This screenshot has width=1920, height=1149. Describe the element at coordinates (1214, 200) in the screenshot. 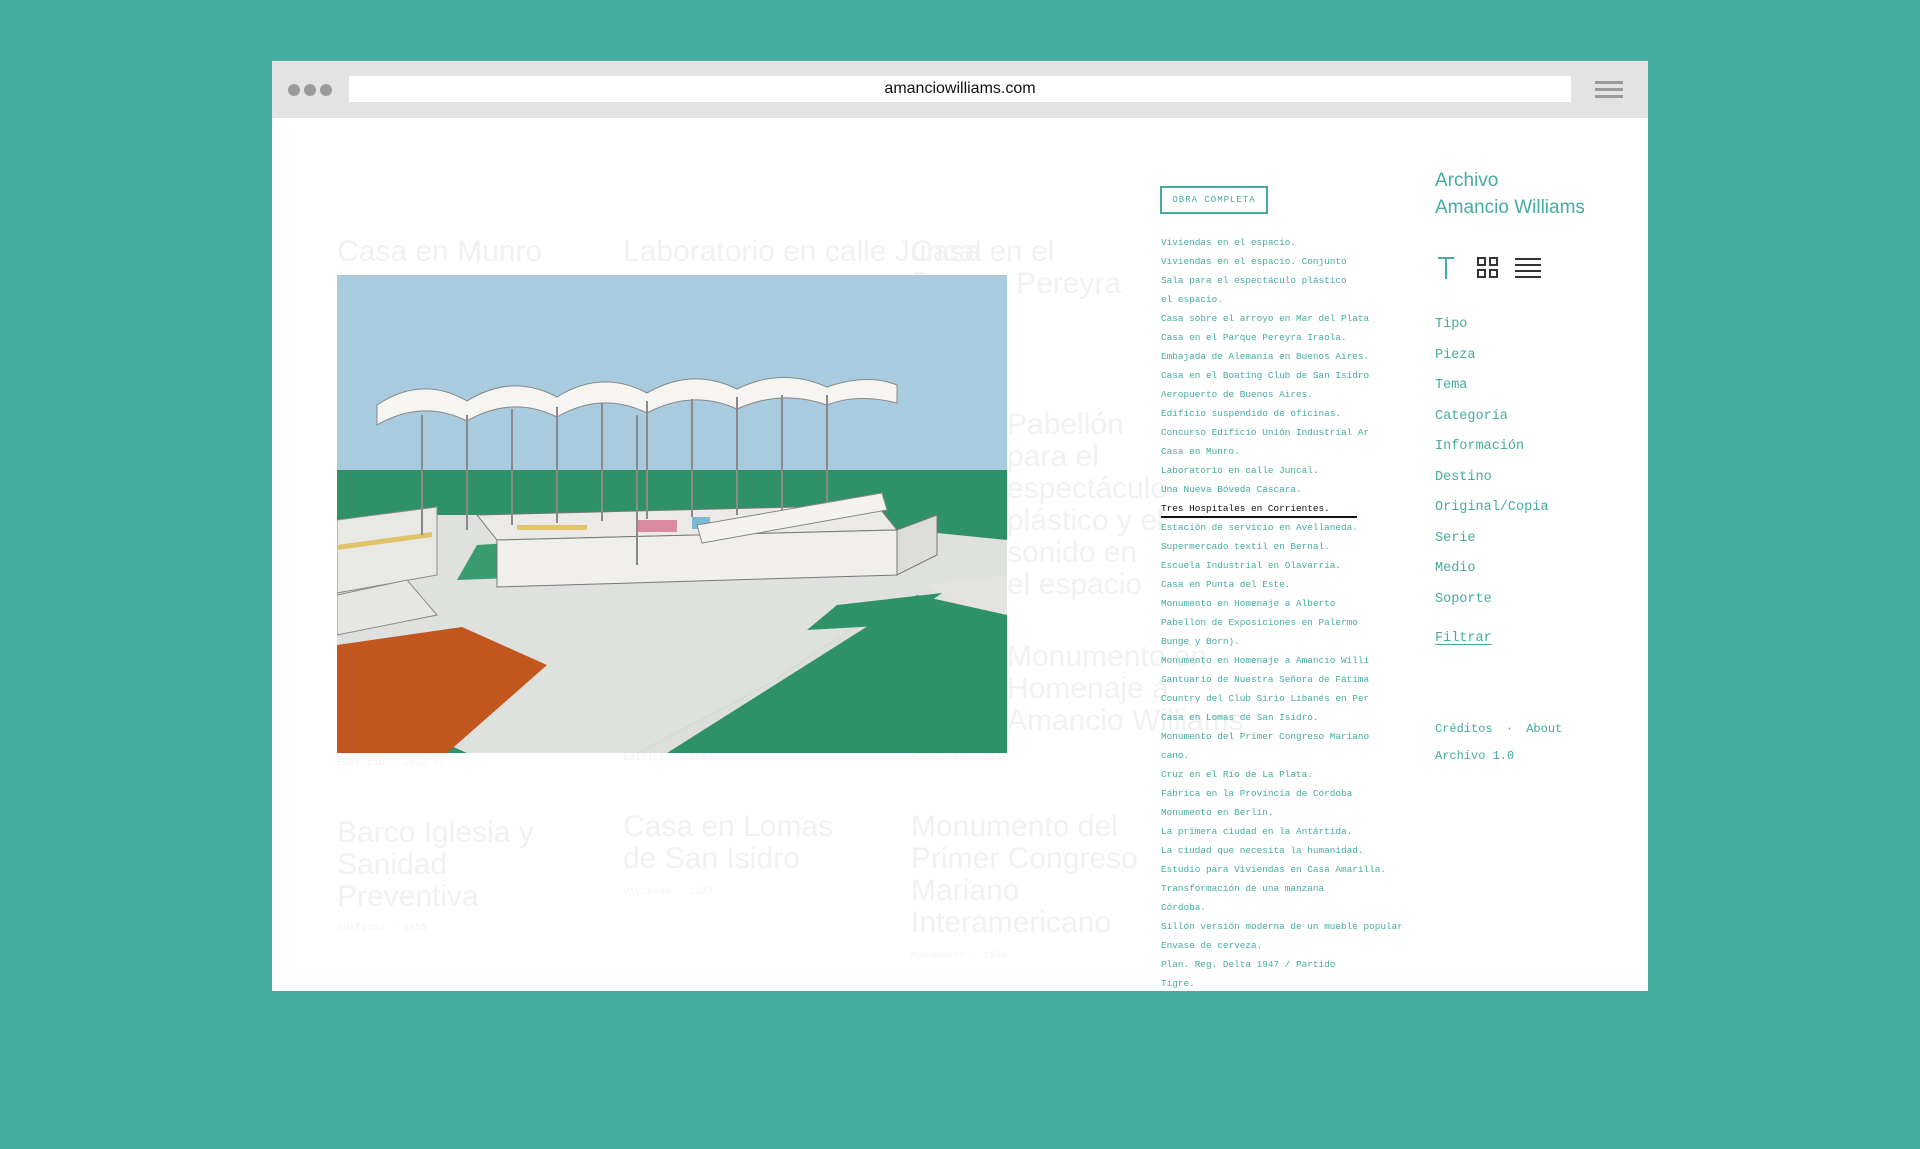

I see `obra-completa-button: OBRA COMPLETA` at that location.